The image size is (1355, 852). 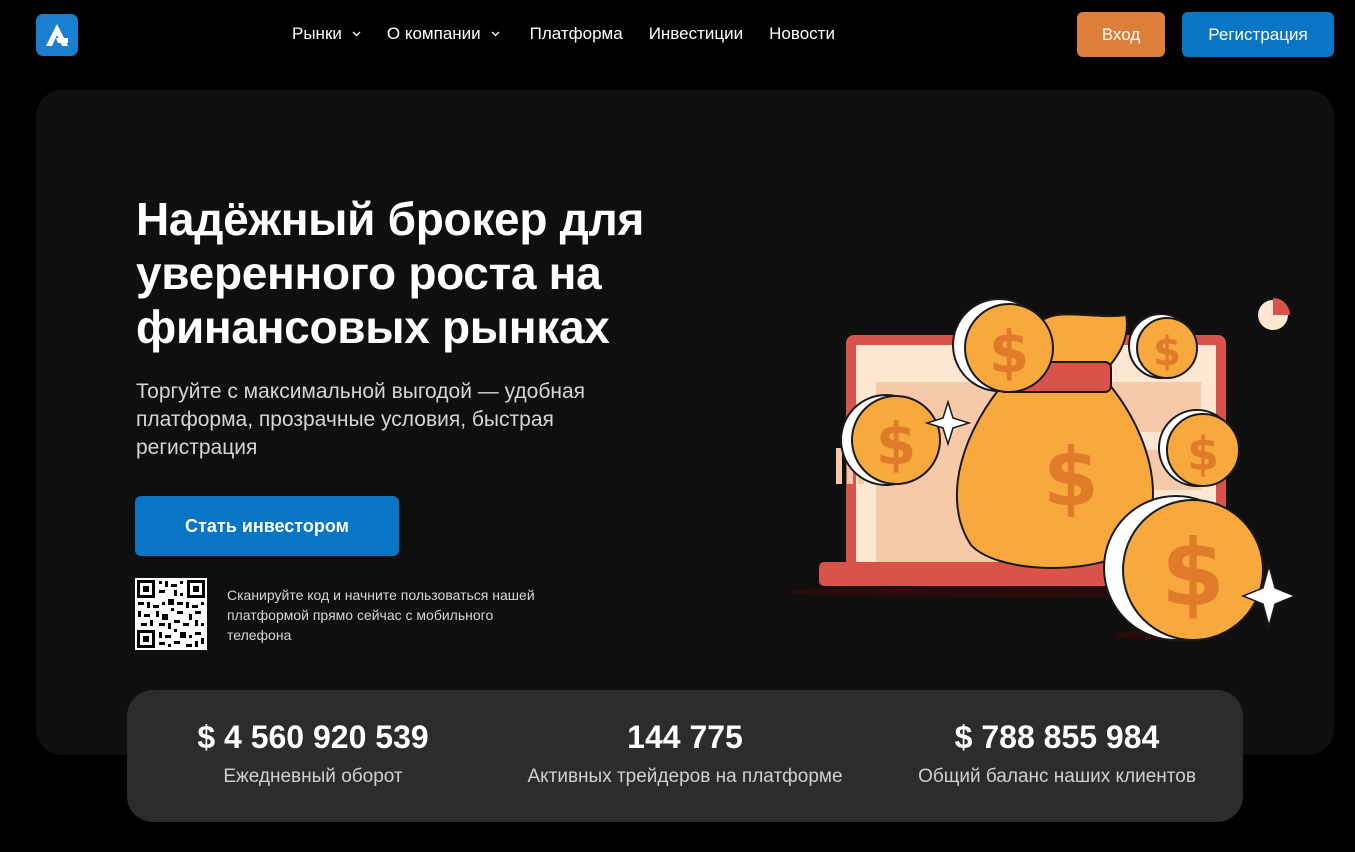 I want to click on nav-item-platform: Платформа, so click(x=576, y=34).